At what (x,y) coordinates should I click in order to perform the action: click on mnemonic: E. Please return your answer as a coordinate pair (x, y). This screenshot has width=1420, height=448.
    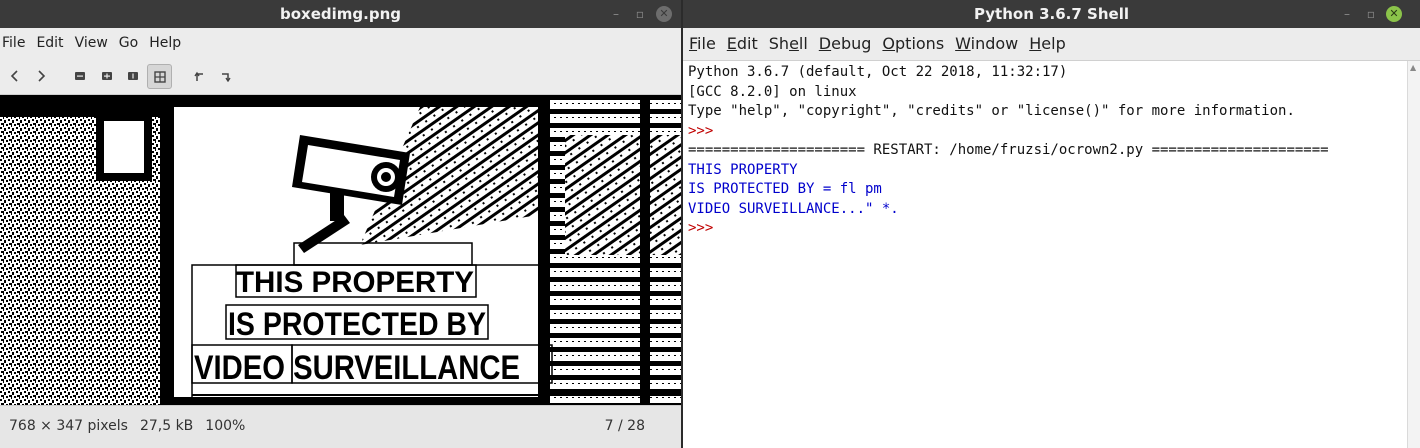
    Looking at the image, I should click on (731, 43).